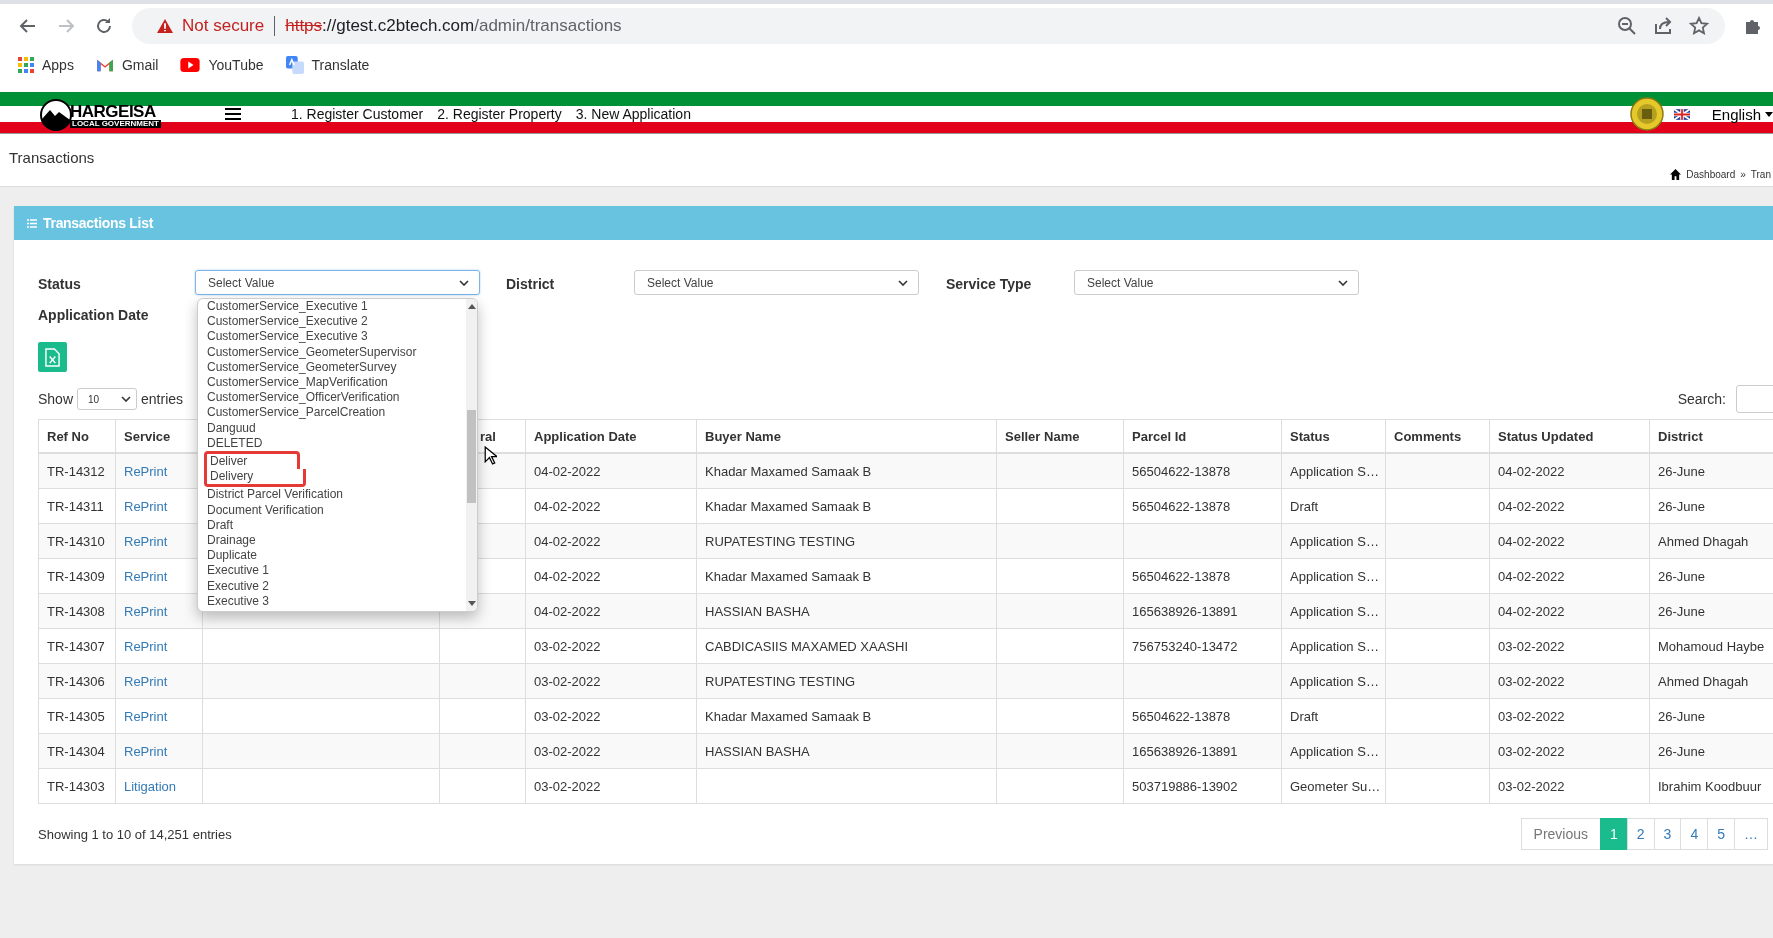 The width and height of the screenshot is (1773, 938). Describe the element at coordinates (77, 506) in the screenshot. I see `table-cell: TR-14311` at that location.